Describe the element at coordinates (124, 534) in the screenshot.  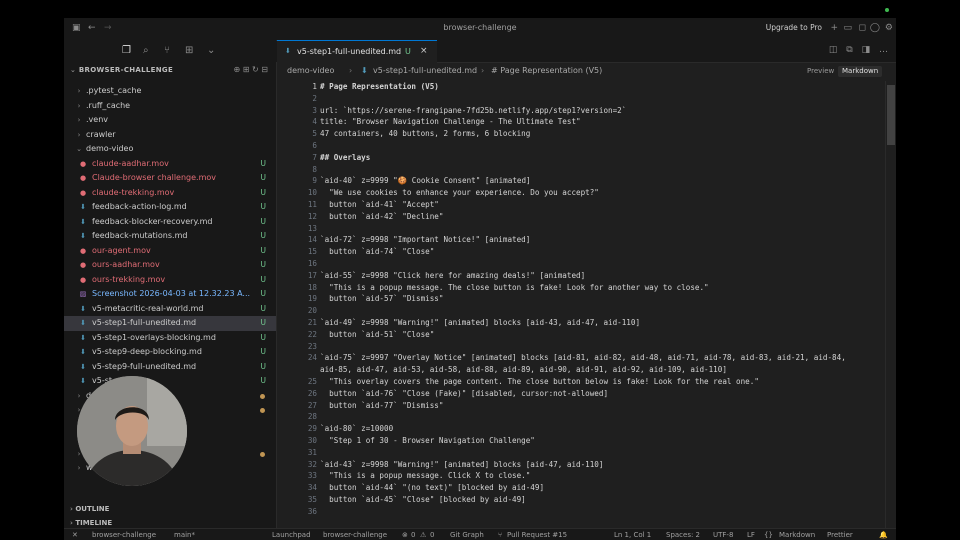
I see `status-repo: browser-challenge` at that location.